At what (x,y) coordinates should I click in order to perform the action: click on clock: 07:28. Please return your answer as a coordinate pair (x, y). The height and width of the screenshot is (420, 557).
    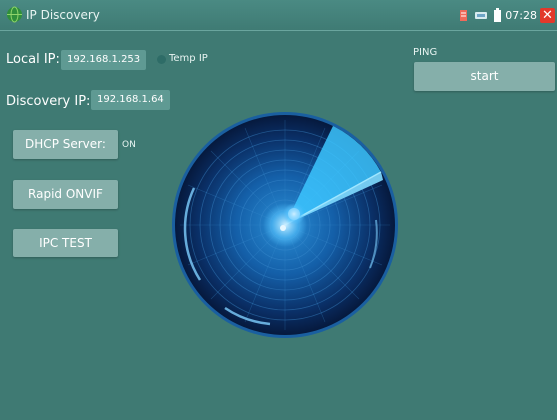
    Looking at the image, I should click on (521, 15).